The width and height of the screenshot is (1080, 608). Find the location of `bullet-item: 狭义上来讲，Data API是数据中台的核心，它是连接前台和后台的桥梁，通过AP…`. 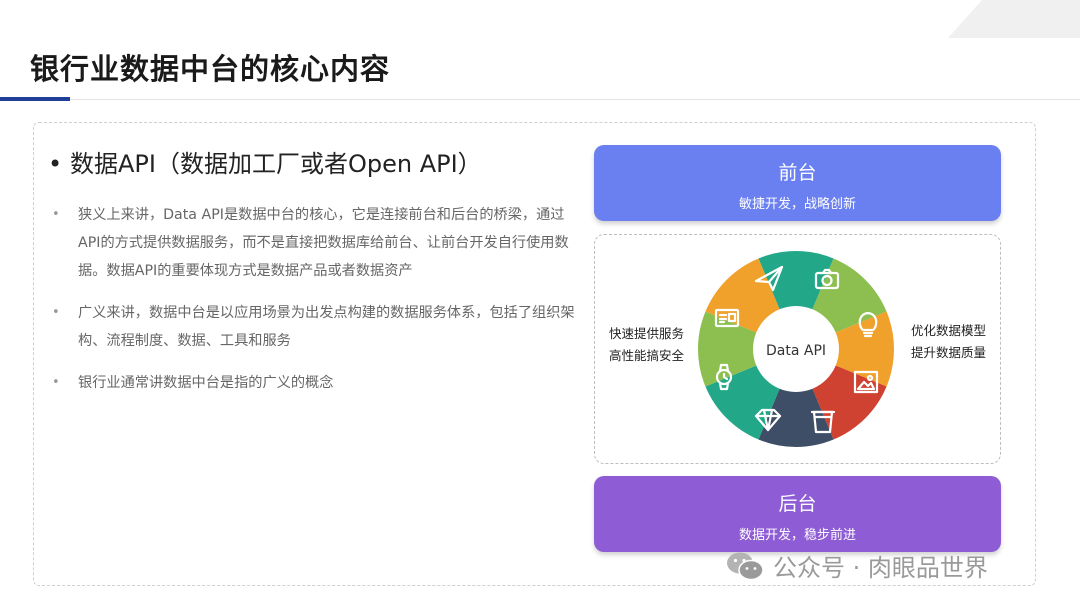

bullet-item: 狭义上来讲，Data API是数据中台的核心，它是连接前台和后台的桥梁，通过AP… is located at coordinates (317, 243).